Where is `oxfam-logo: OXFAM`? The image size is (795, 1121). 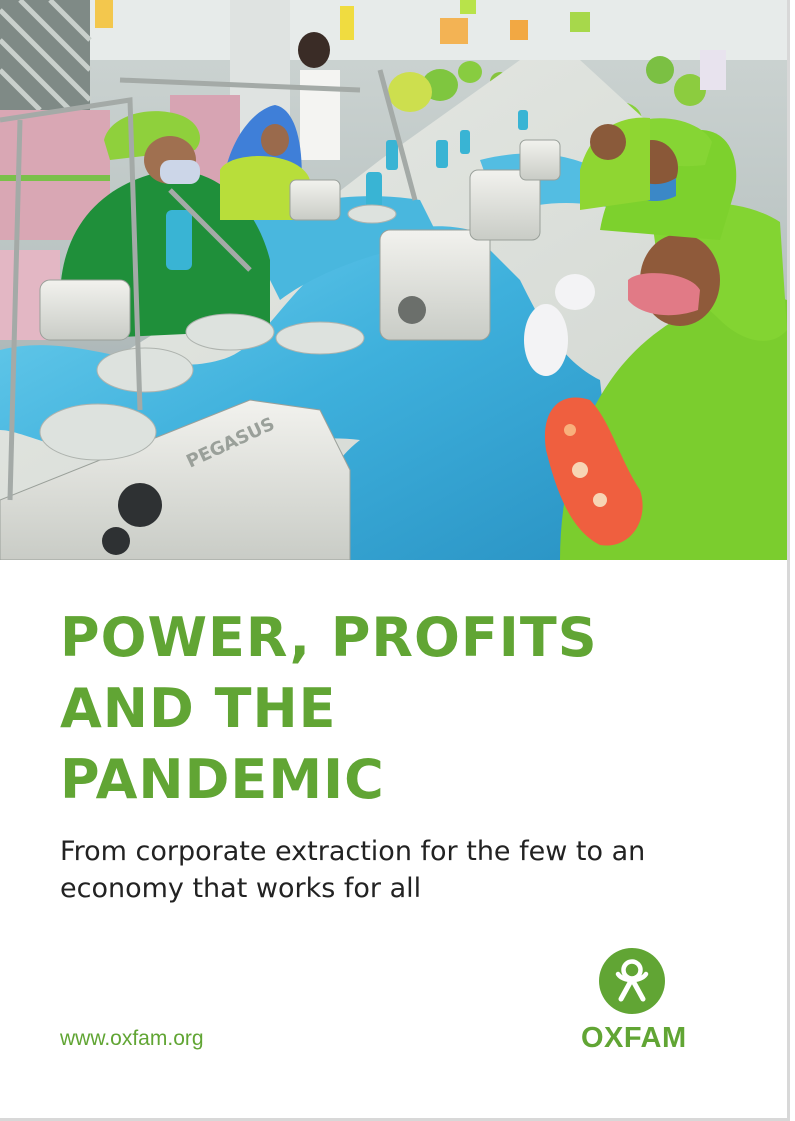
oxfam-logo: OXFAM is located at coordinates (634, 1002).